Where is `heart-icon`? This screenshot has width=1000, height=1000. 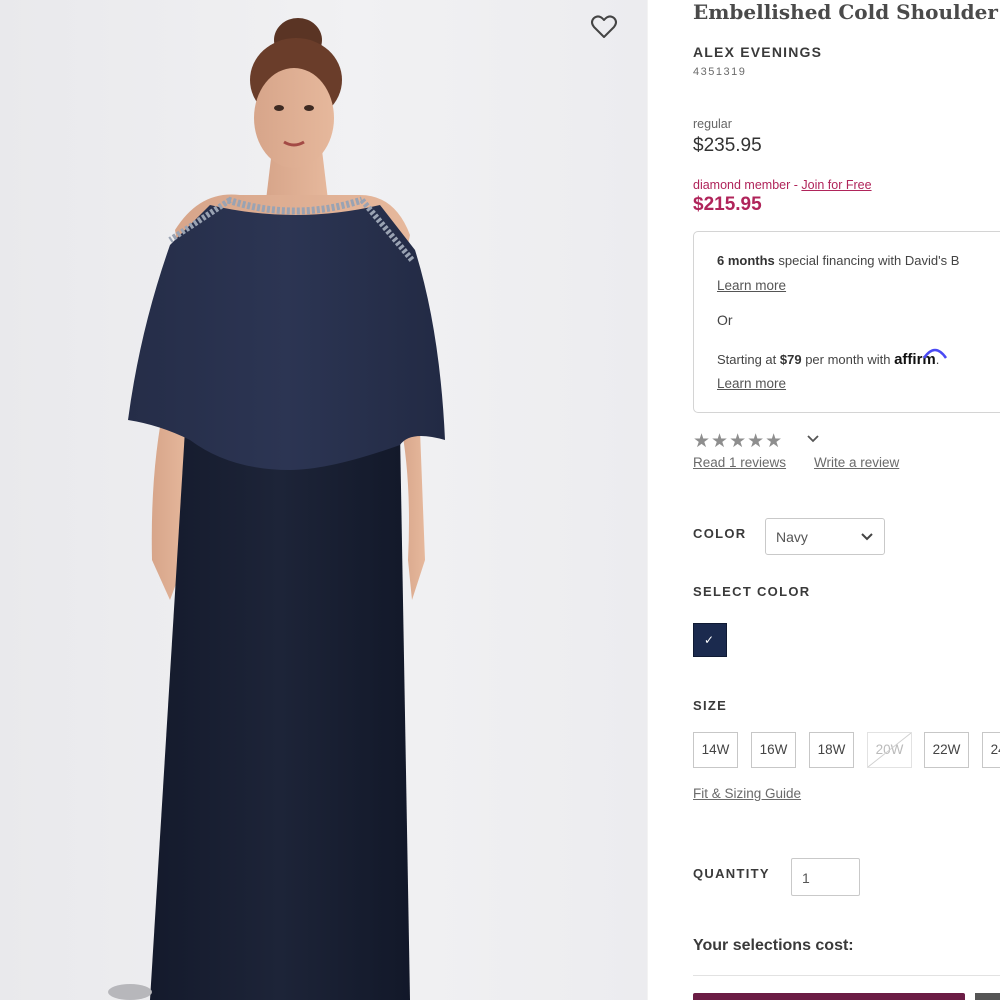
heart-icon is located at coordinates (604, 27).